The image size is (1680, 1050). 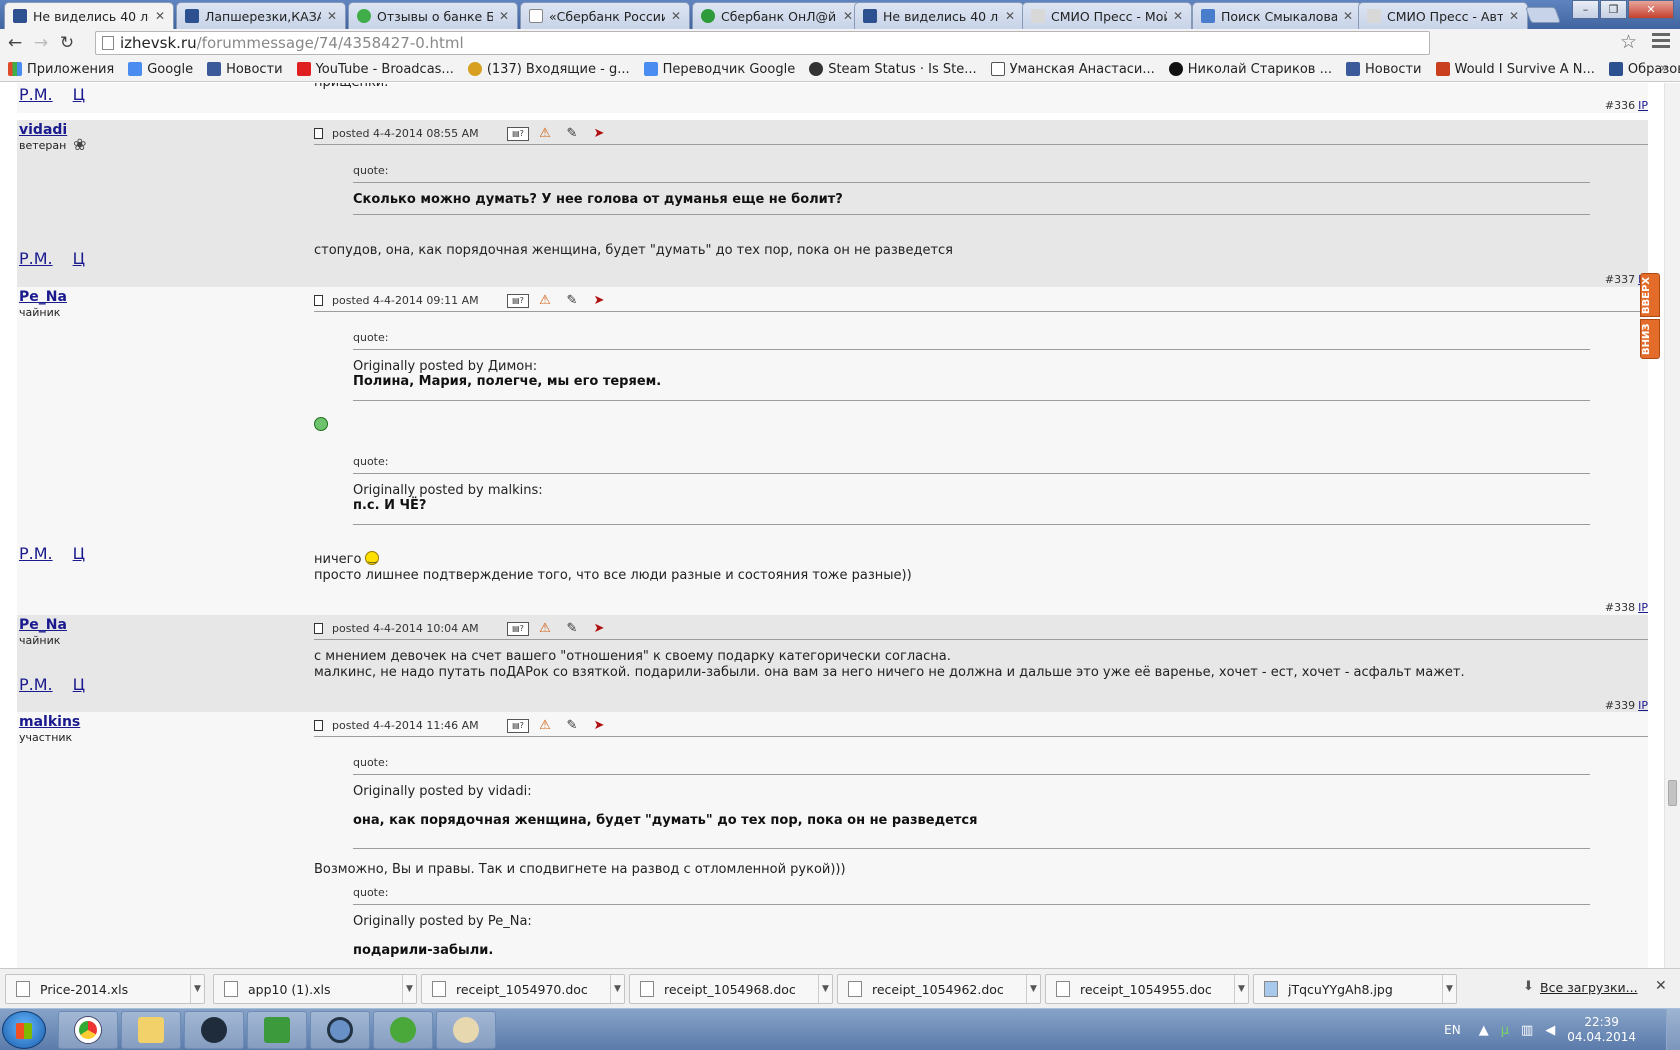 I want to click on tab-4: Сбербанк ОнЛ@йн ✕, so click(x=777, y=15).